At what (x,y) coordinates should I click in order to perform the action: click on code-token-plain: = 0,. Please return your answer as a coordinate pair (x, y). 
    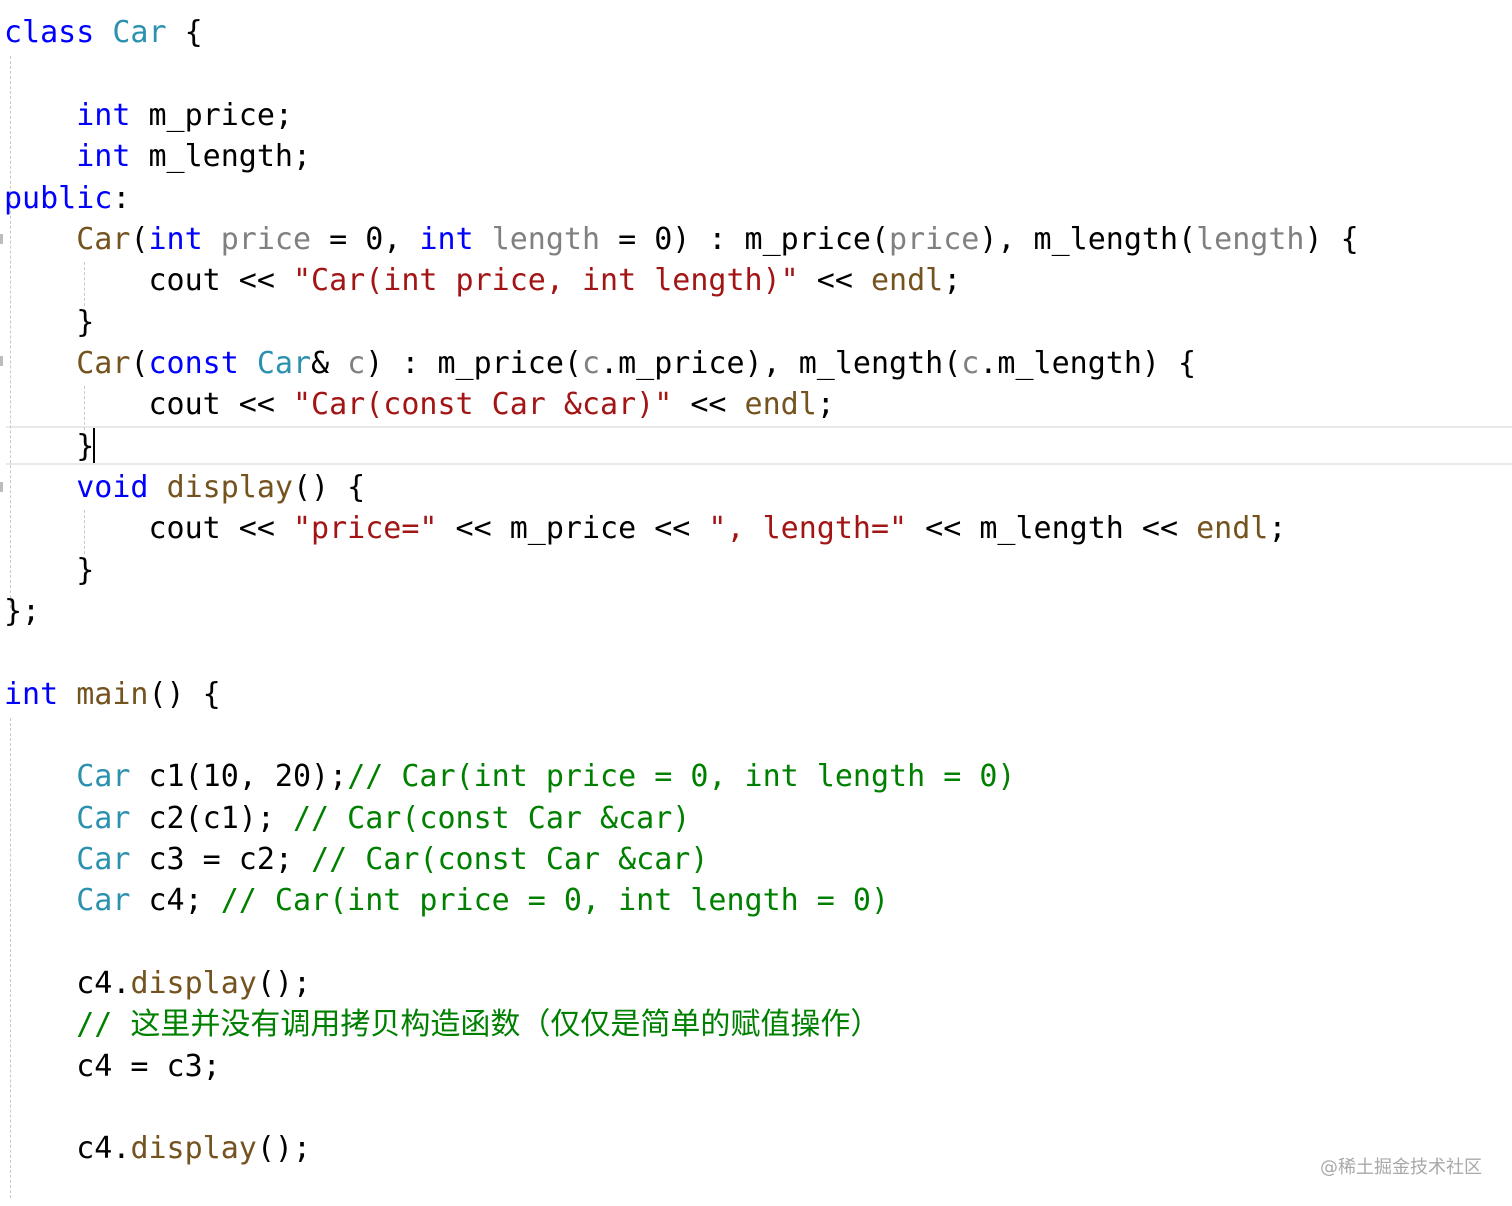
    Looking at the image, I should click on (365, 239).